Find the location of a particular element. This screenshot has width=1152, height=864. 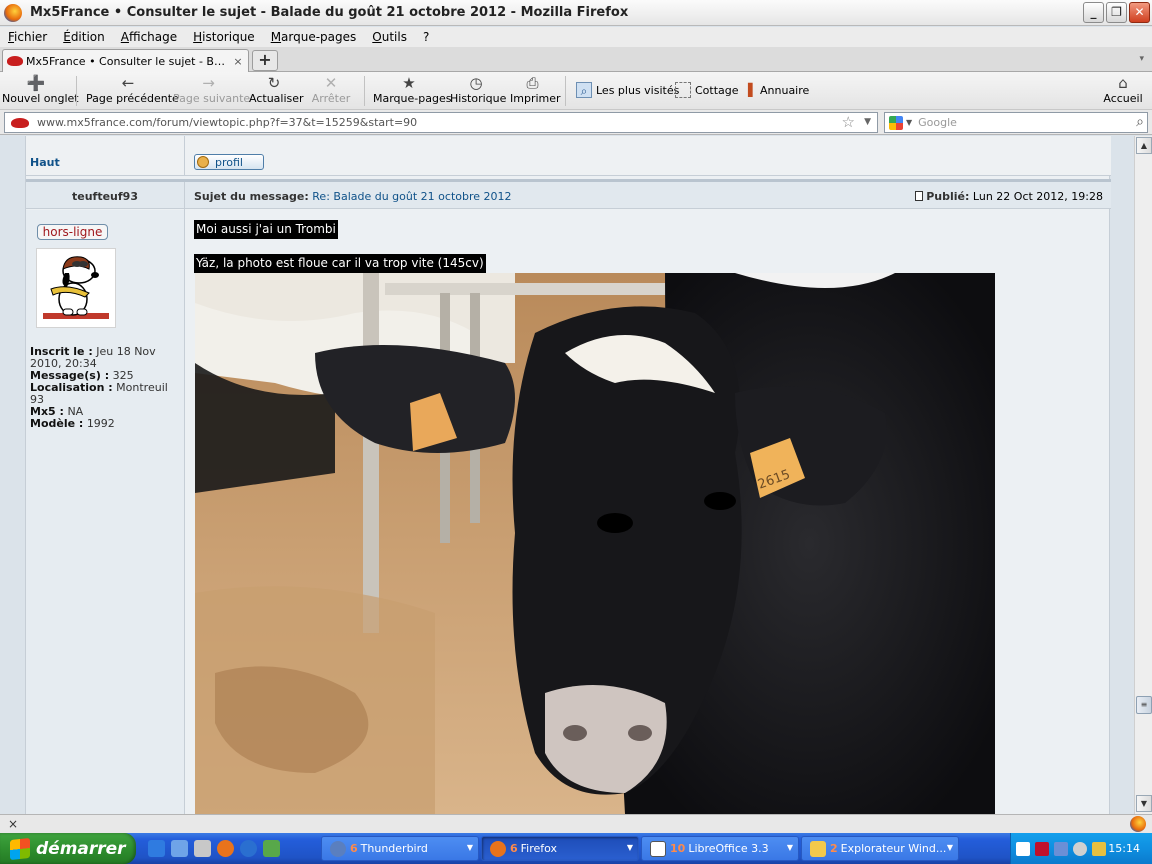

home-button: ⌂ Accueil is located at coordinates (1123, 89).